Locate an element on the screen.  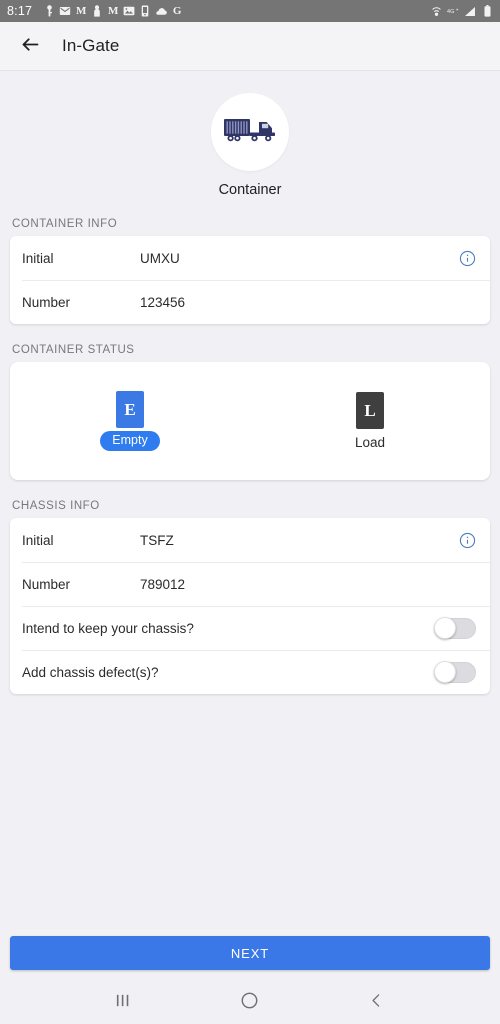
cloud-icon is located at coordinates (161, 11).